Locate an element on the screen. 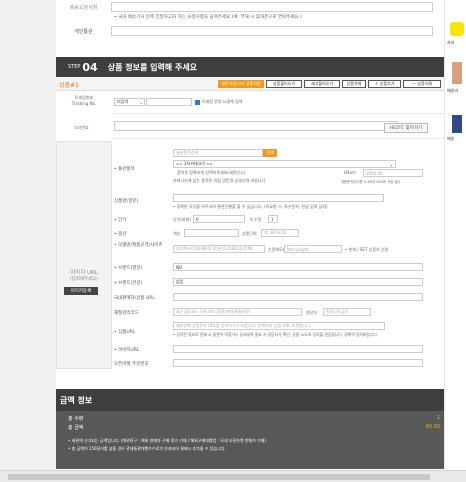 Image resolution: width=466 pixels, height=482 pixels. price-input: 0 is located at coordinates (219, 219).